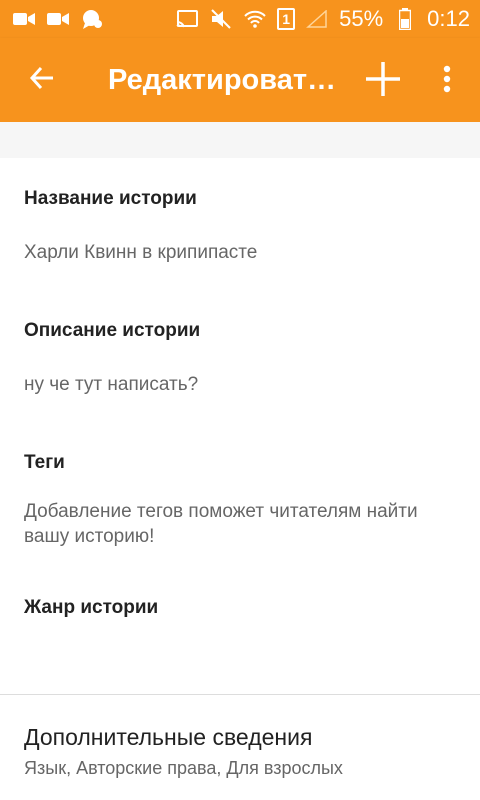  Describe the element at coordinates (240, 140) in the screenshot. I see `top-band` at that location.